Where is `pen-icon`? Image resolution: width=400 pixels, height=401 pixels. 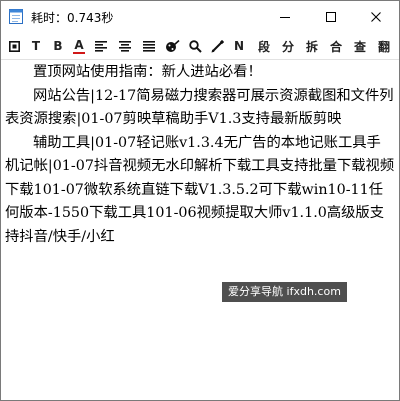
pen-icon is located at coordinates (217, 46).